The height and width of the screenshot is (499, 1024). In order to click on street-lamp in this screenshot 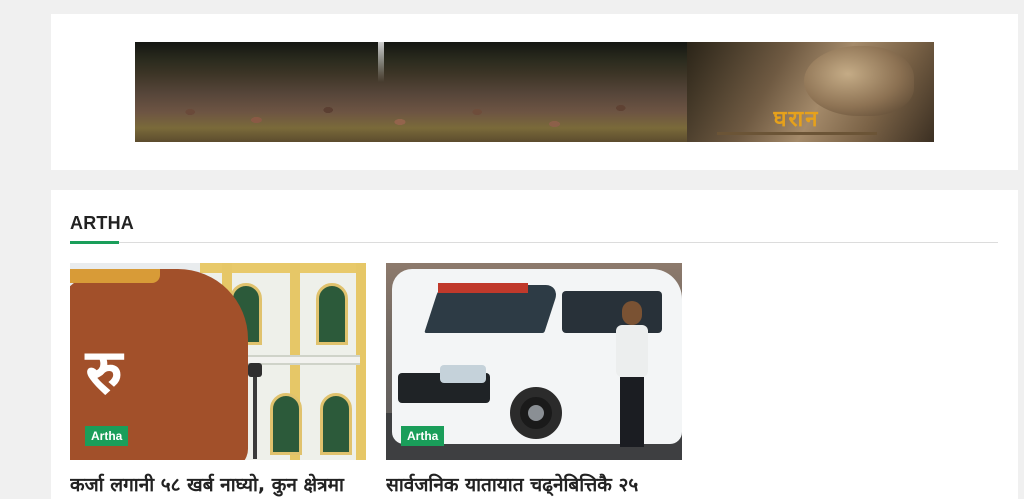, I will do `click(255, 413)`.